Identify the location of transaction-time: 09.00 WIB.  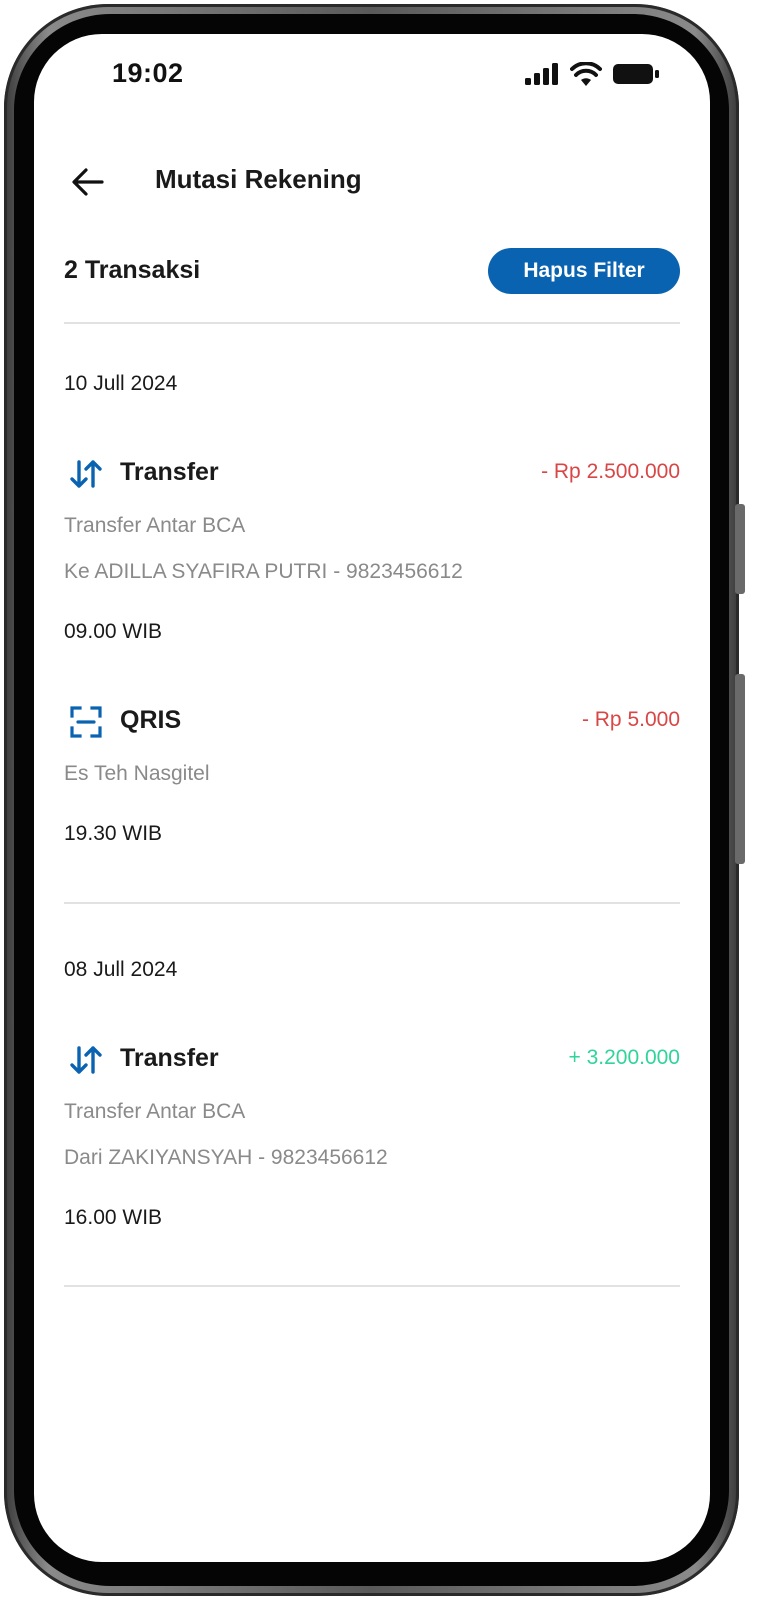
(113, 631).